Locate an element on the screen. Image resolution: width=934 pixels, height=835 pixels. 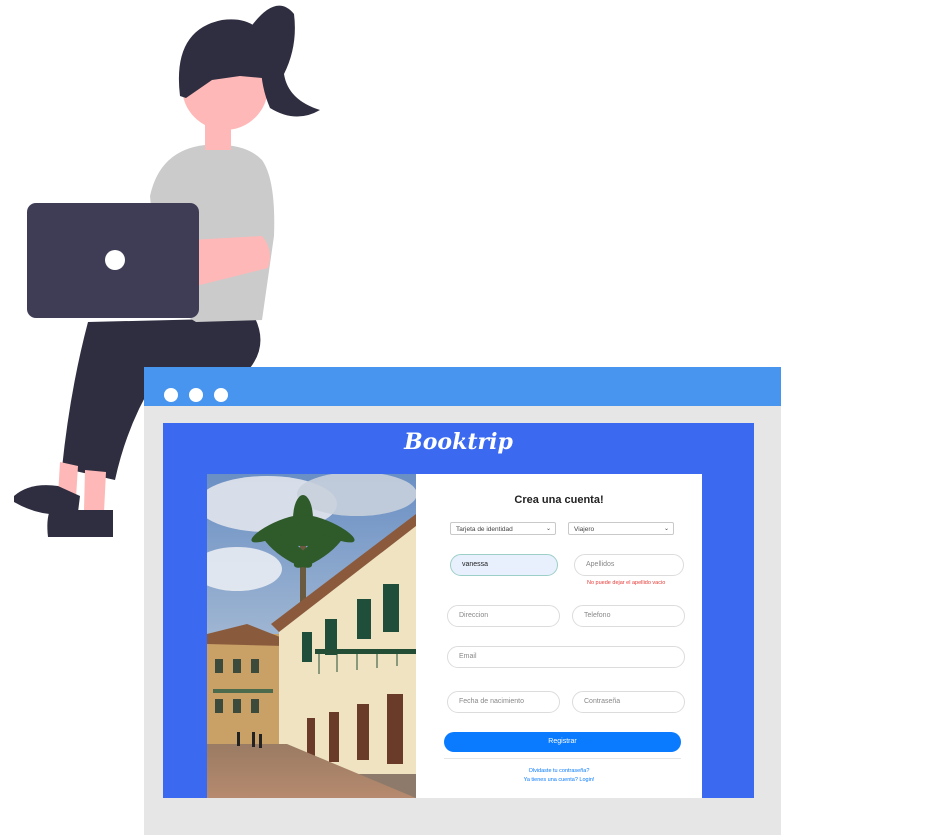
shoe-right is located at coordinates (80, 523).